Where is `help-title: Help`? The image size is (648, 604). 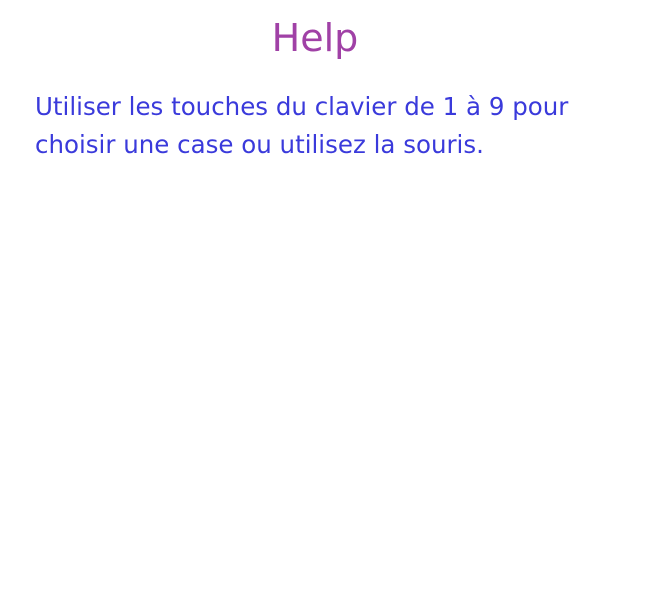
help-title: Help is located at coordinates (315, 38).